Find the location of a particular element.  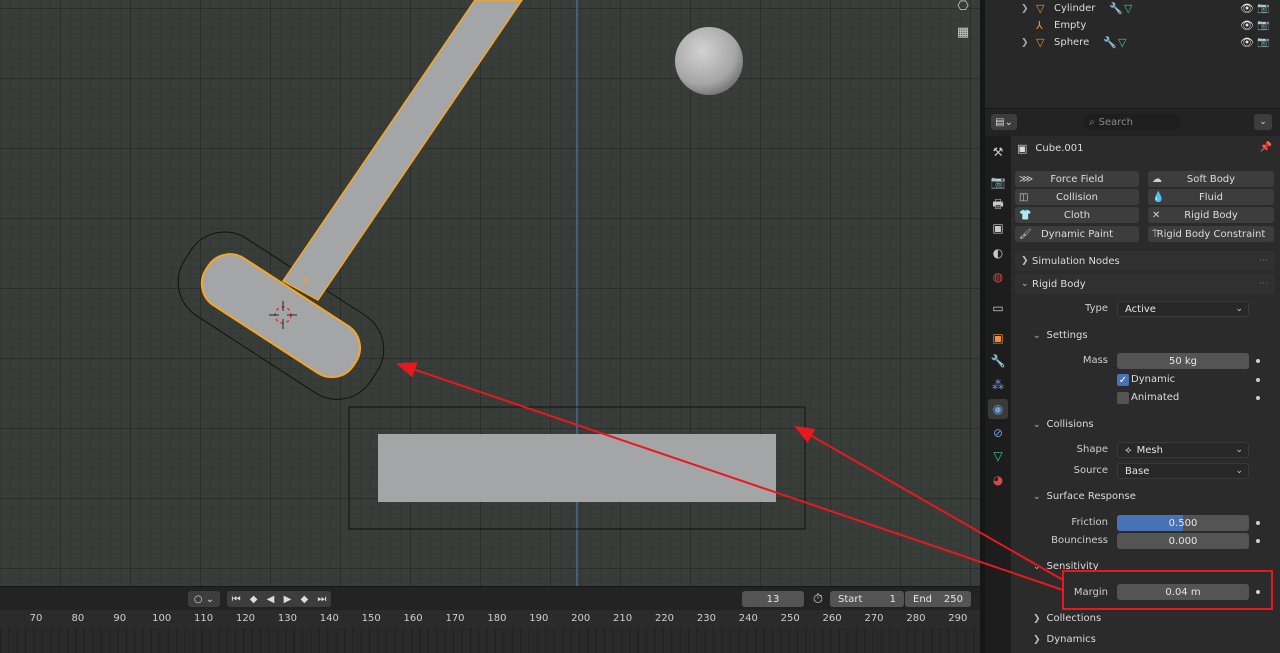

sphere-object is located at coordinates (709, 61).